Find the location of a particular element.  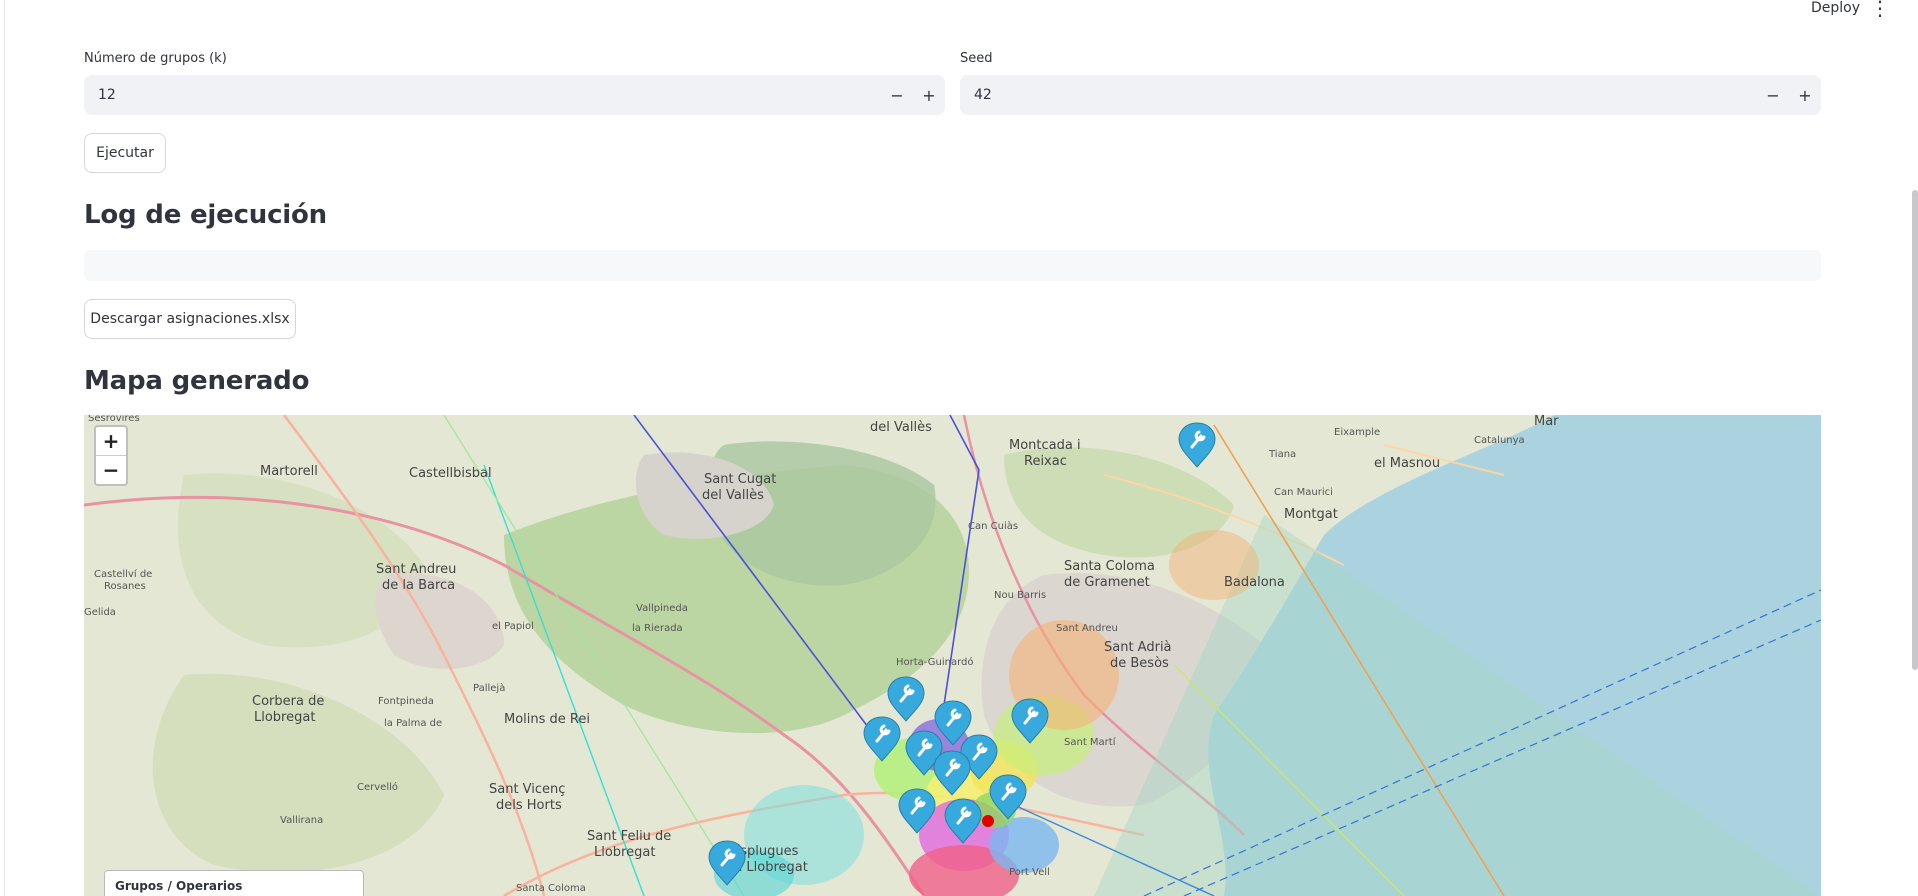

zoom-out-button: − is located at coordinates (111, 469).